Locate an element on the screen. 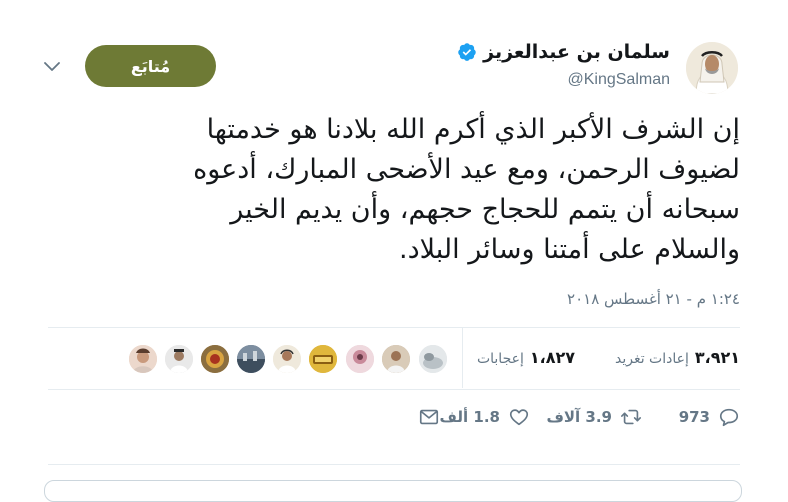 The image size is (788, 502). reply-icon is located at coordinates (729, 417).